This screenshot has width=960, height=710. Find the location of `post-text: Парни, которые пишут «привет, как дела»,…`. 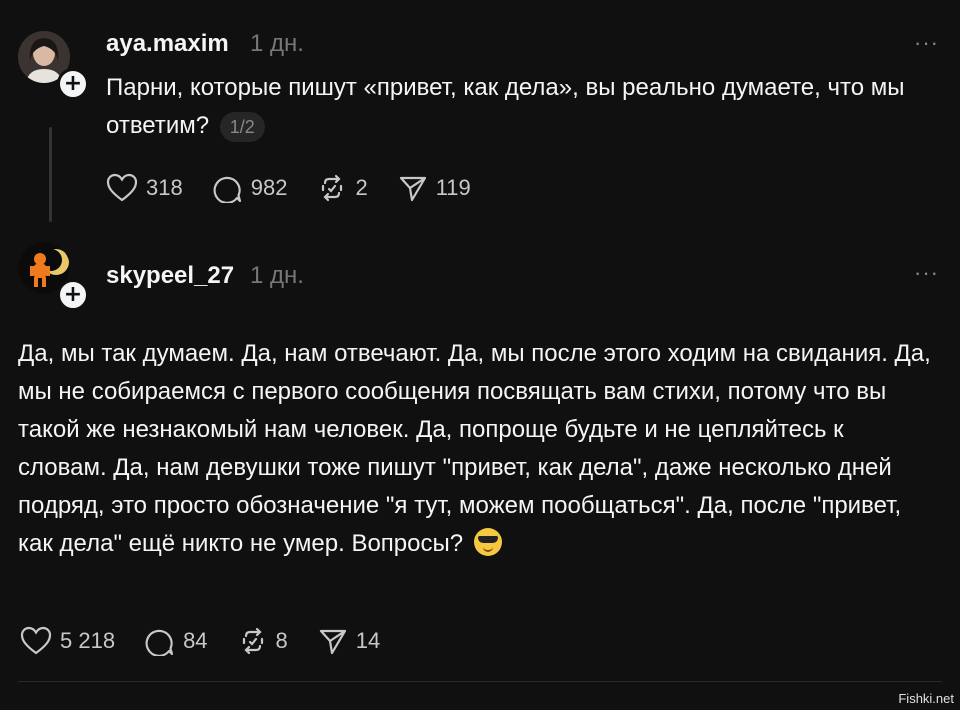

post-text: Парни, которые пишут «привет, как дела»,… is located at coordinates (516, 107).